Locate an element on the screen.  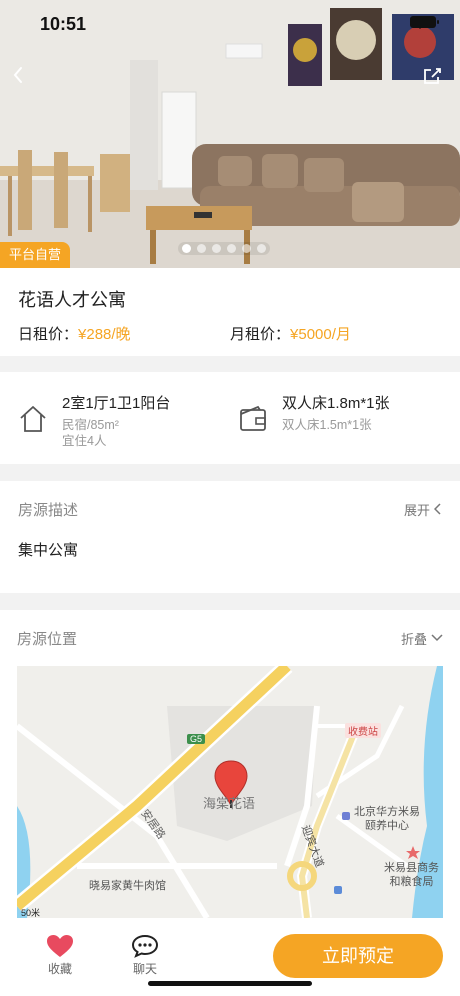
description-header: 房源描述 展开 is located at coordinates (230, 509).